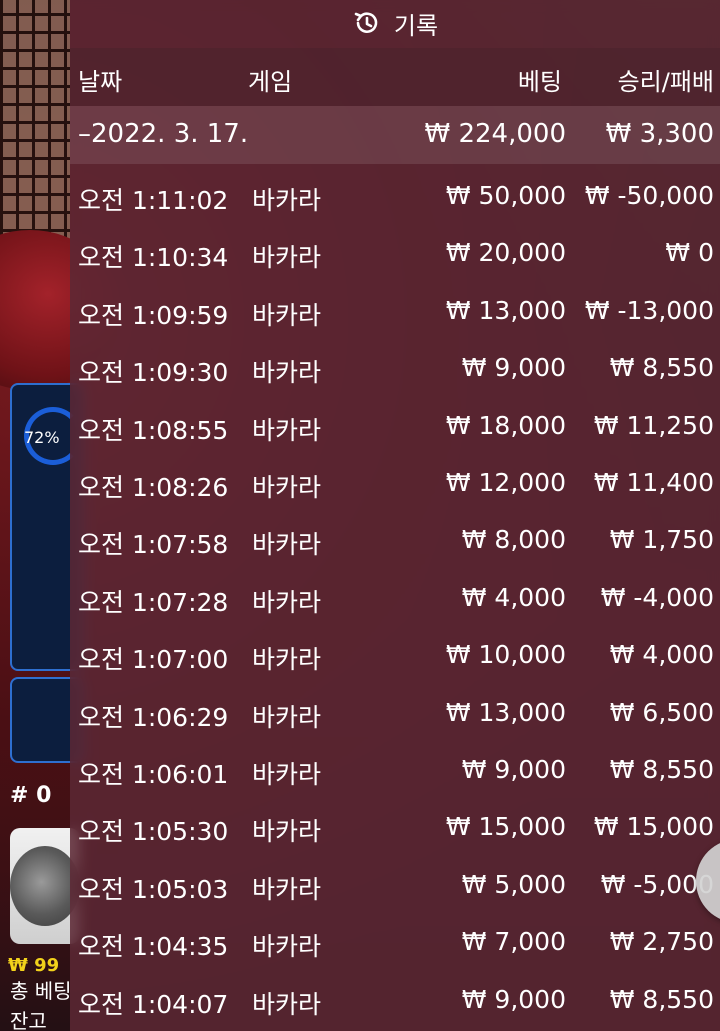 The height and width of the screenshot is (1031, 720). Describe the element at coordinates (395, 427) in the screenshot. I see `history-row: 오전 1:08:55 바카라 ₩ 18,000 ₩ 11,250` at that location.